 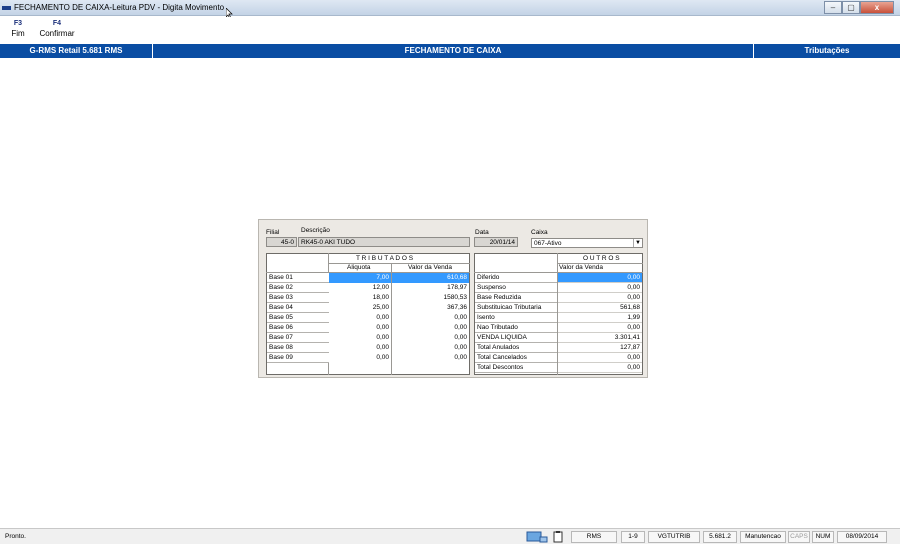 I want to click on header-title: FECHAMENTO DE CAIXA, so click(x=453, y=50).